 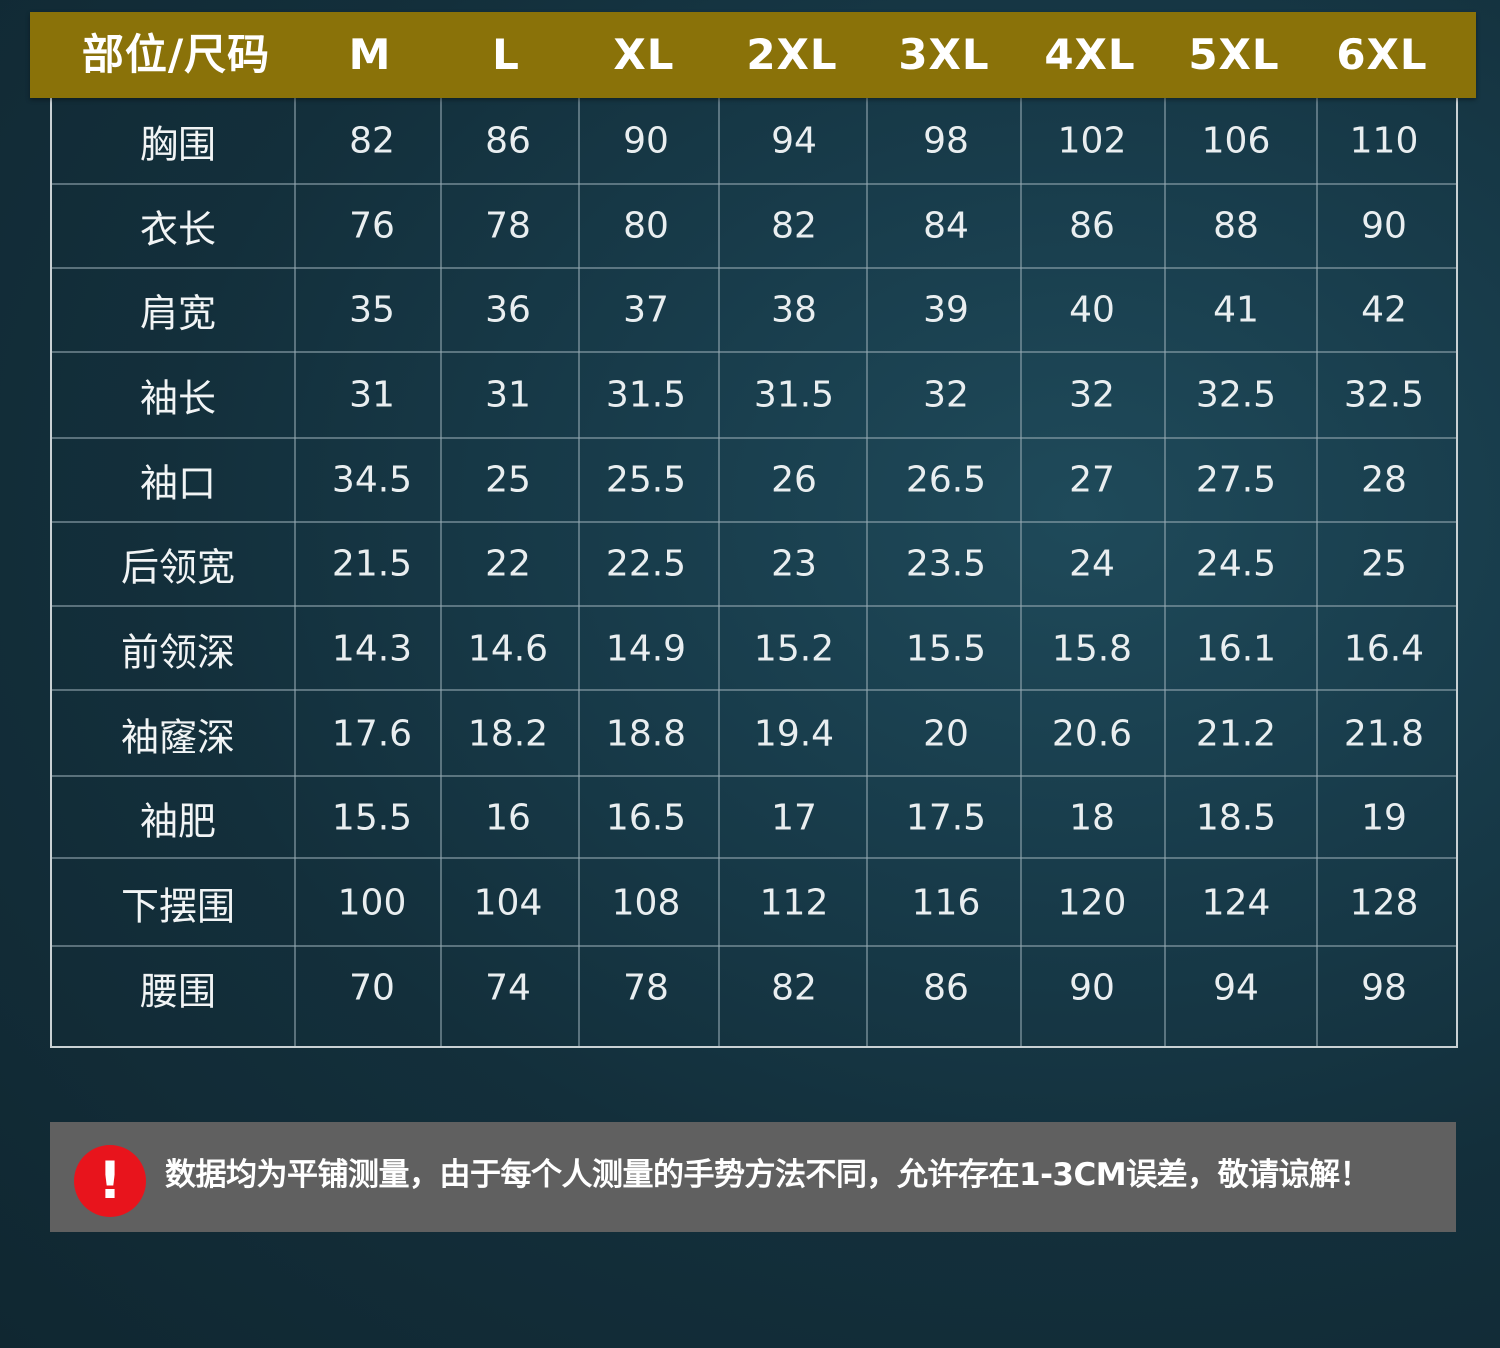 I want to click on table-cell: 108, so click(x=646, y=903).